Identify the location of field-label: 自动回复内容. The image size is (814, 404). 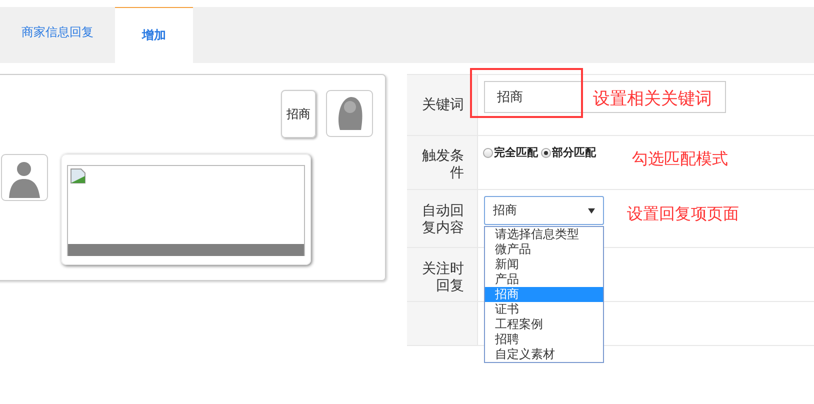
(442, 218).